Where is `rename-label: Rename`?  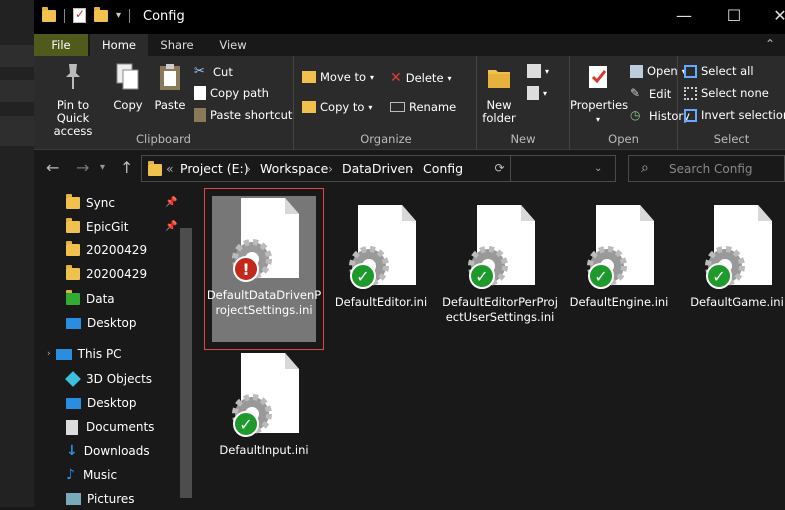 rename-label: Rename is located at coordinates (433, 107).